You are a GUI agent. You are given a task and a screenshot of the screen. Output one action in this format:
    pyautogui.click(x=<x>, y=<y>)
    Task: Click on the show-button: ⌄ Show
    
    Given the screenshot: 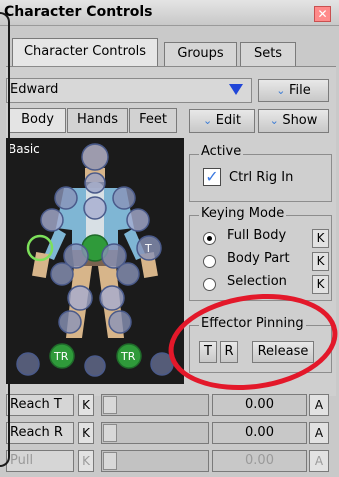 What is the action you would take?
    pyautogui.click(x=293, y=121)
    